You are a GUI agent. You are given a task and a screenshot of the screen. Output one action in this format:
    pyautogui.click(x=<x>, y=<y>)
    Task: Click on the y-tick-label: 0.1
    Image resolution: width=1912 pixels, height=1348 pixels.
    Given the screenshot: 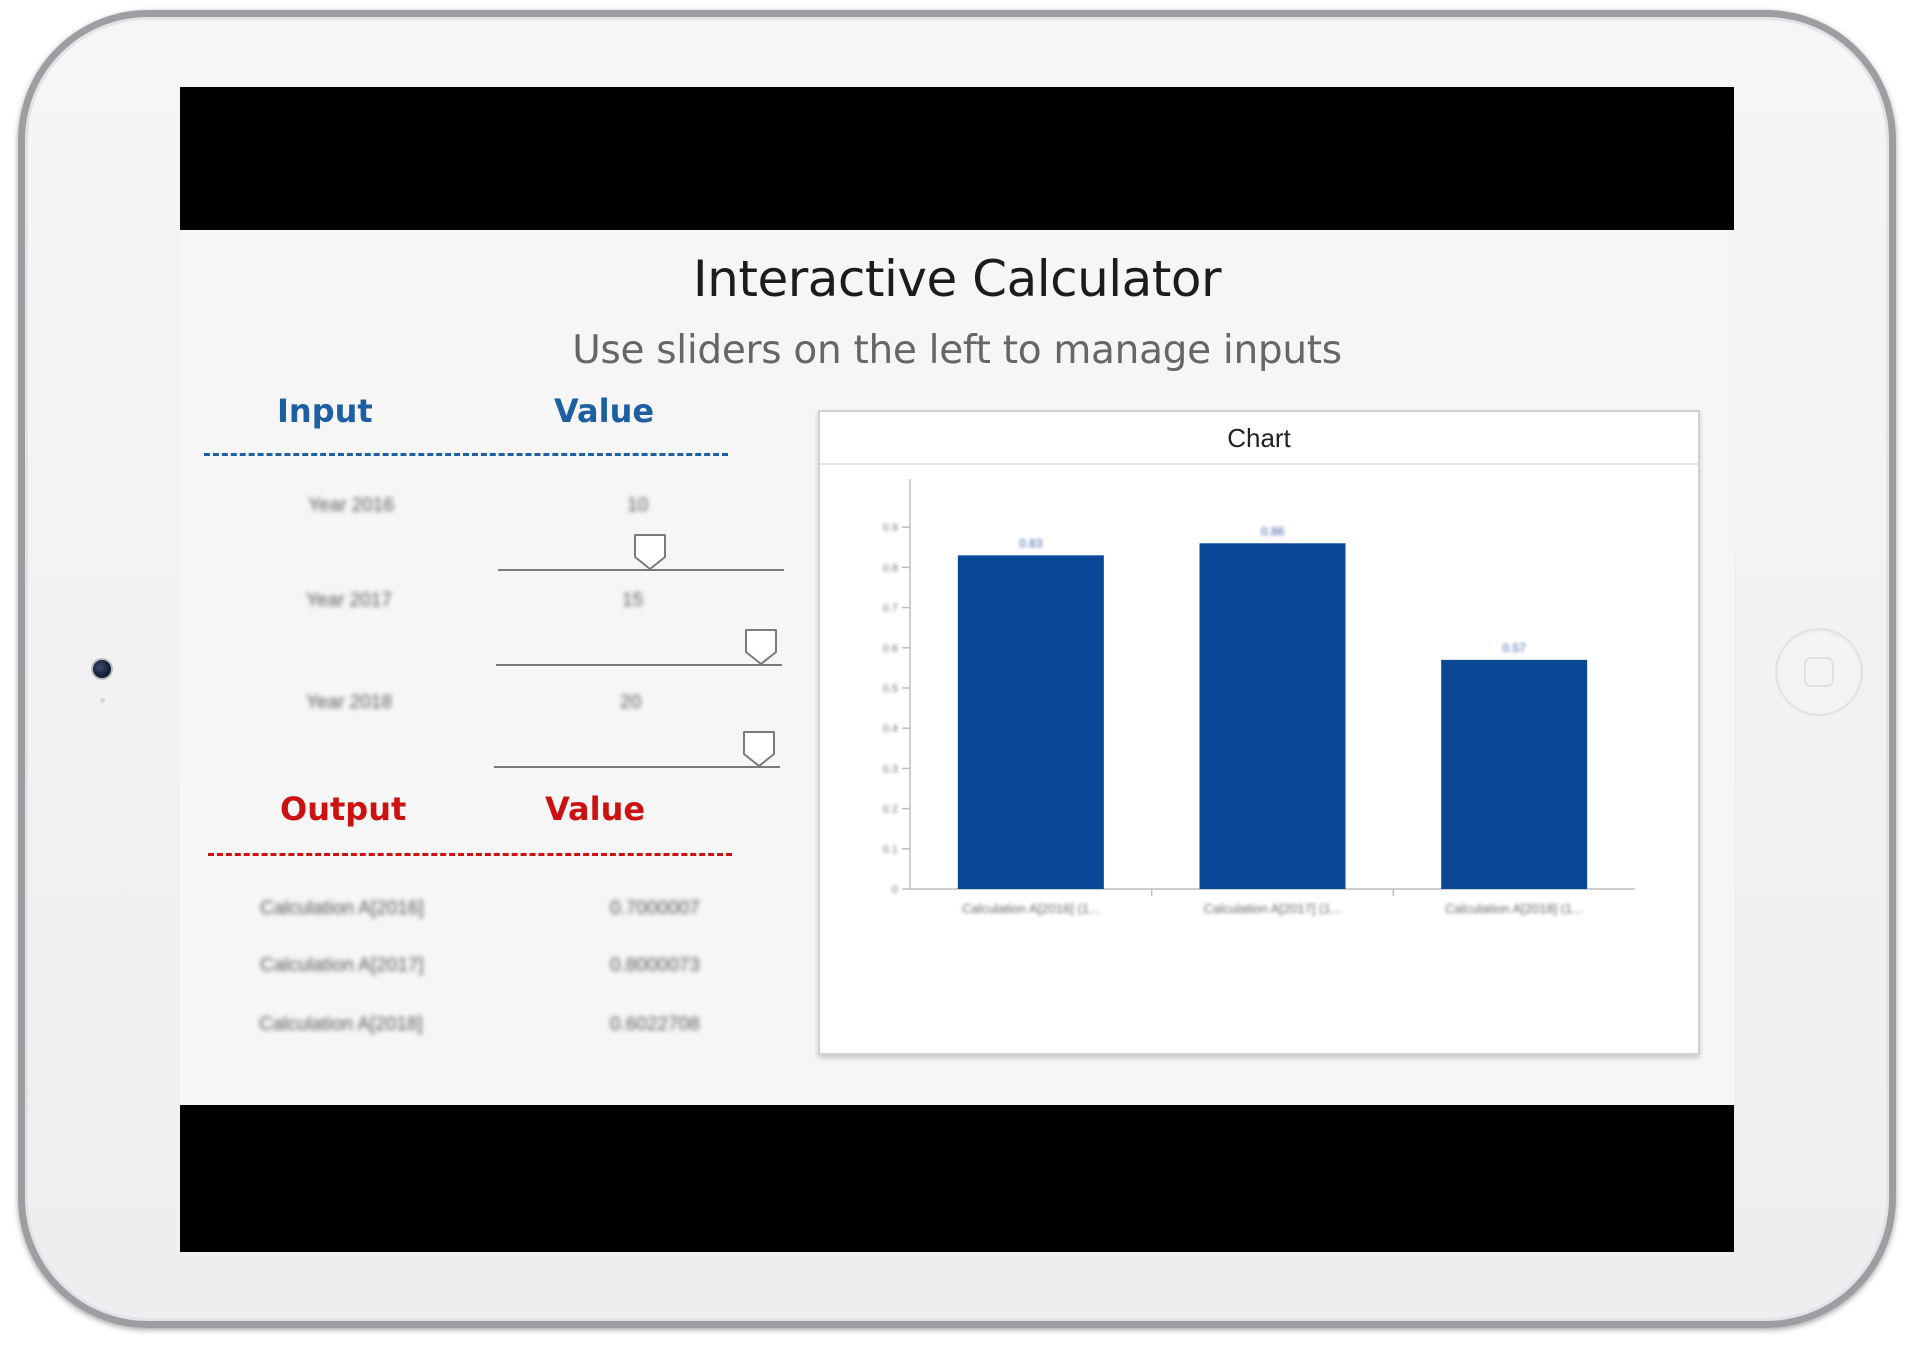 What is the action you would take?
    pyautogui.click(x=890, y=850)
    